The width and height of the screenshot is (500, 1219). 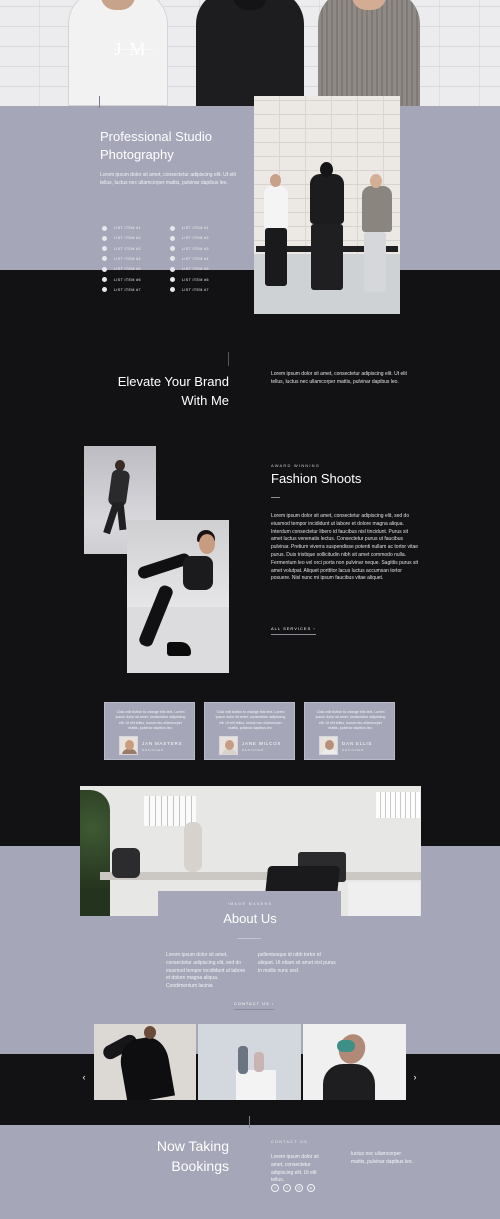 What do you see at coordinates (293, 630) in the screenshot?
I see `all-services-link: All Services ›` at bounding box center [293, 630].